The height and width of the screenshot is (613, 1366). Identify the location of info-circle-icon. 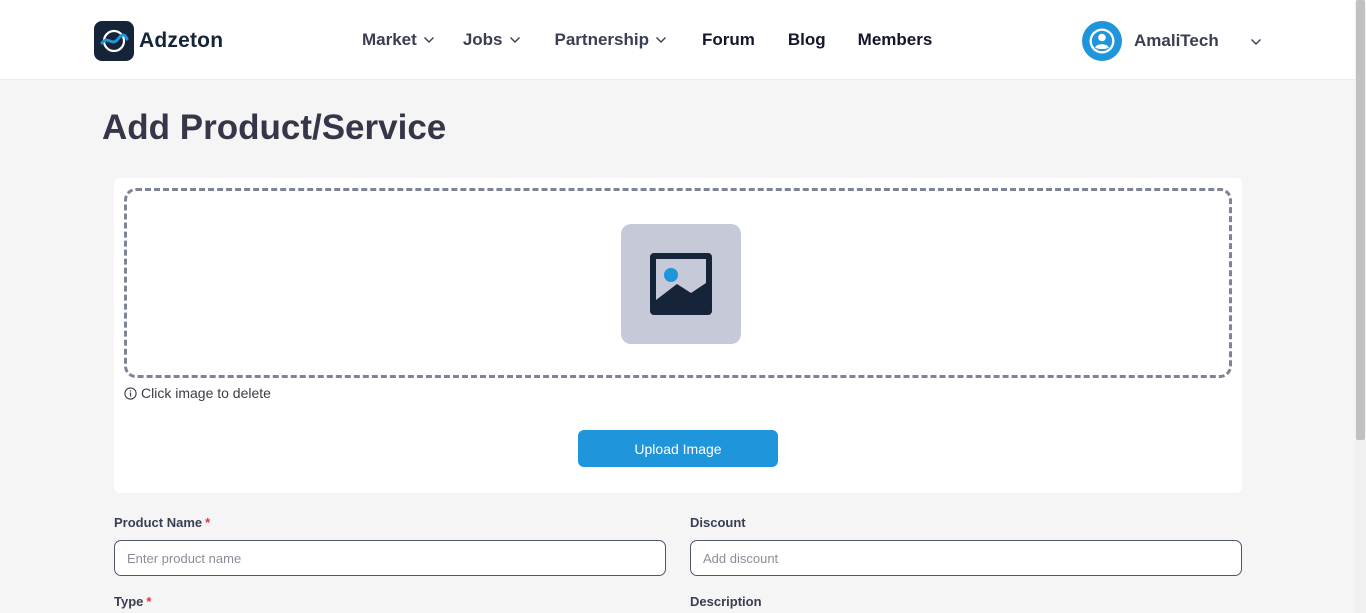
(130, 393).